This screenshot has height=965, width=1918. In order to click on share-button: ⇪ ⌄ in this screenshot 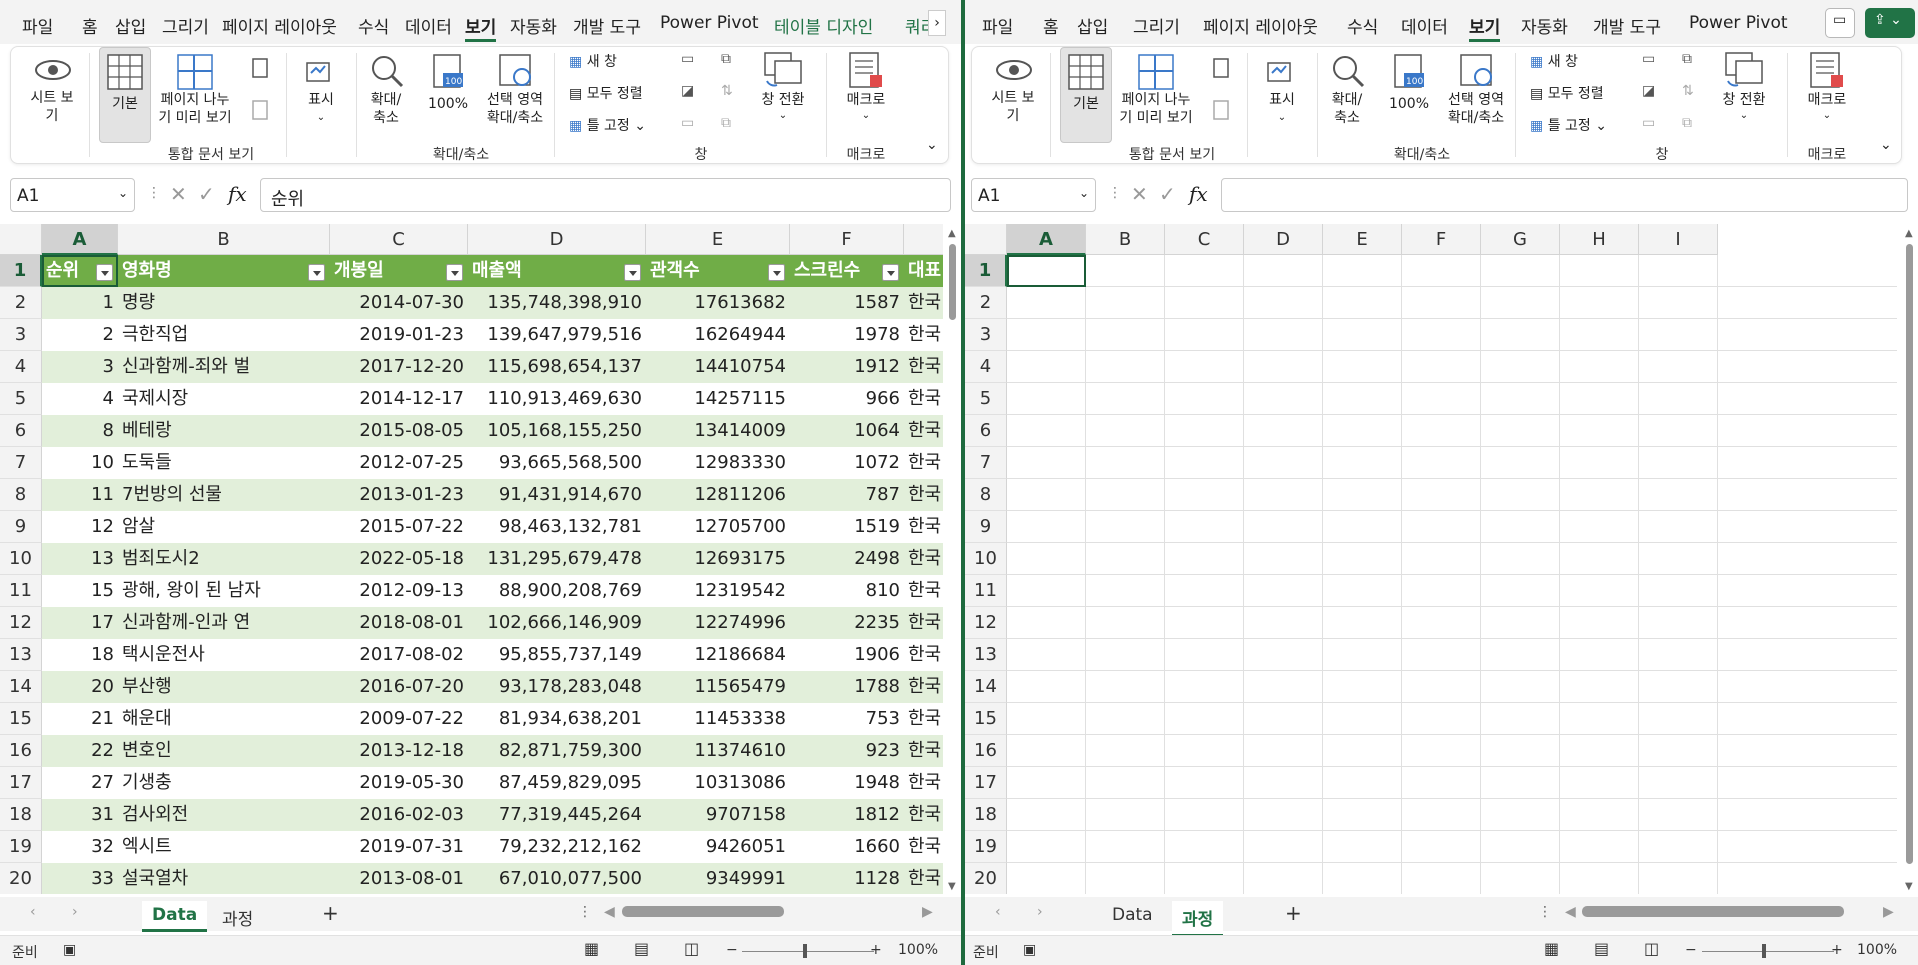, I will do `click(1890, 23)`.